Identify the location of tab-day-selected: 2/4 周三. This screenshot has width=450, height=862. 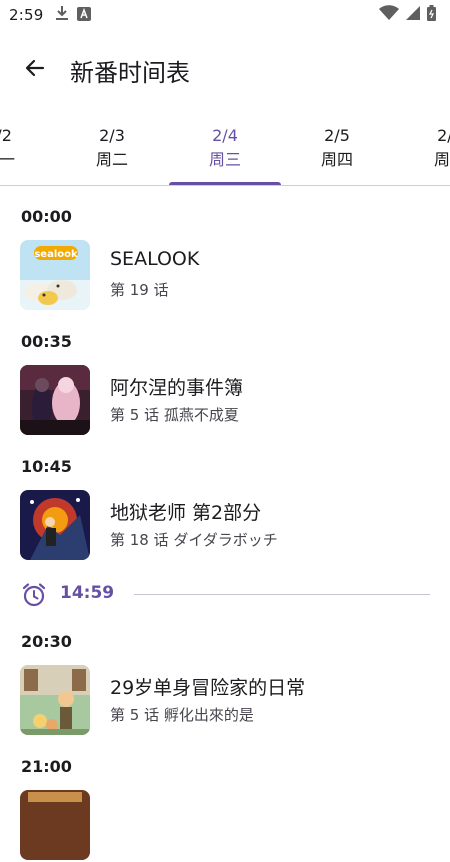
(225, 147).